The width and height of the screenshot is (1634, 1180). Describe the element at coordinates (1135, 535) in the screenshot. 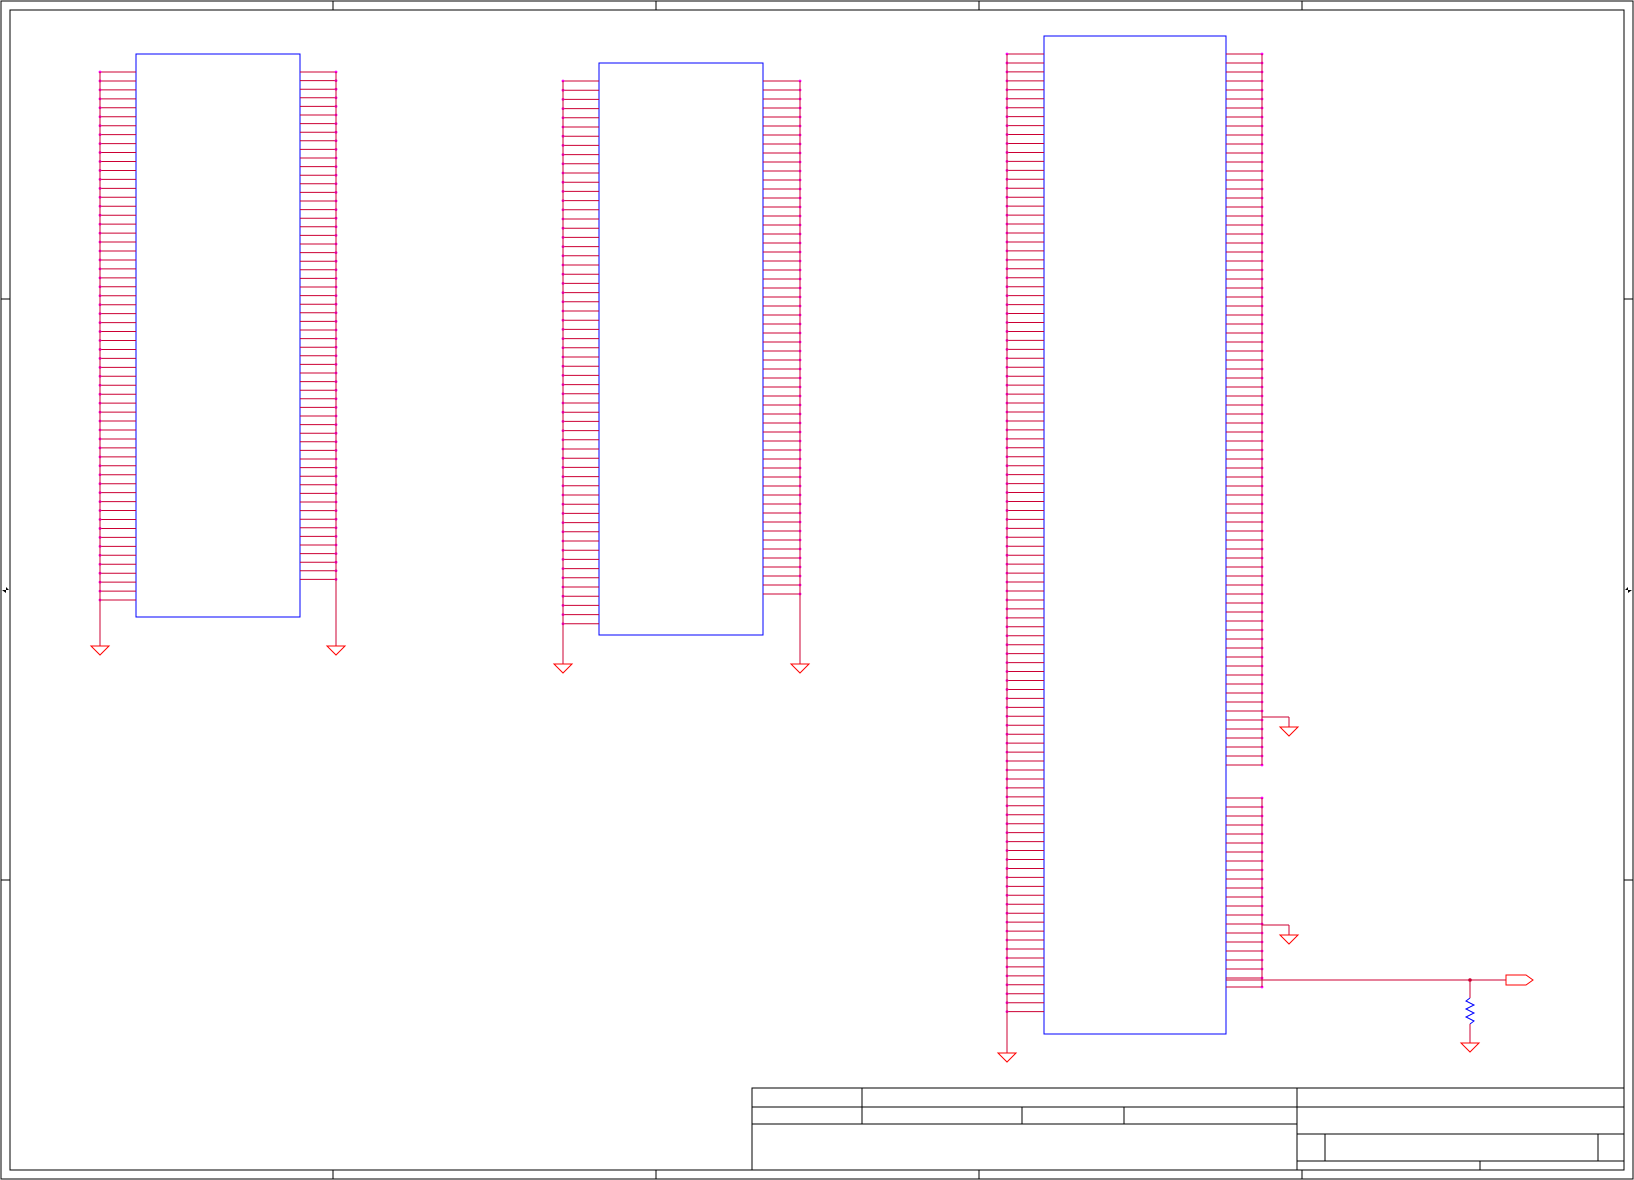

I see `connector-right-body` at that location.